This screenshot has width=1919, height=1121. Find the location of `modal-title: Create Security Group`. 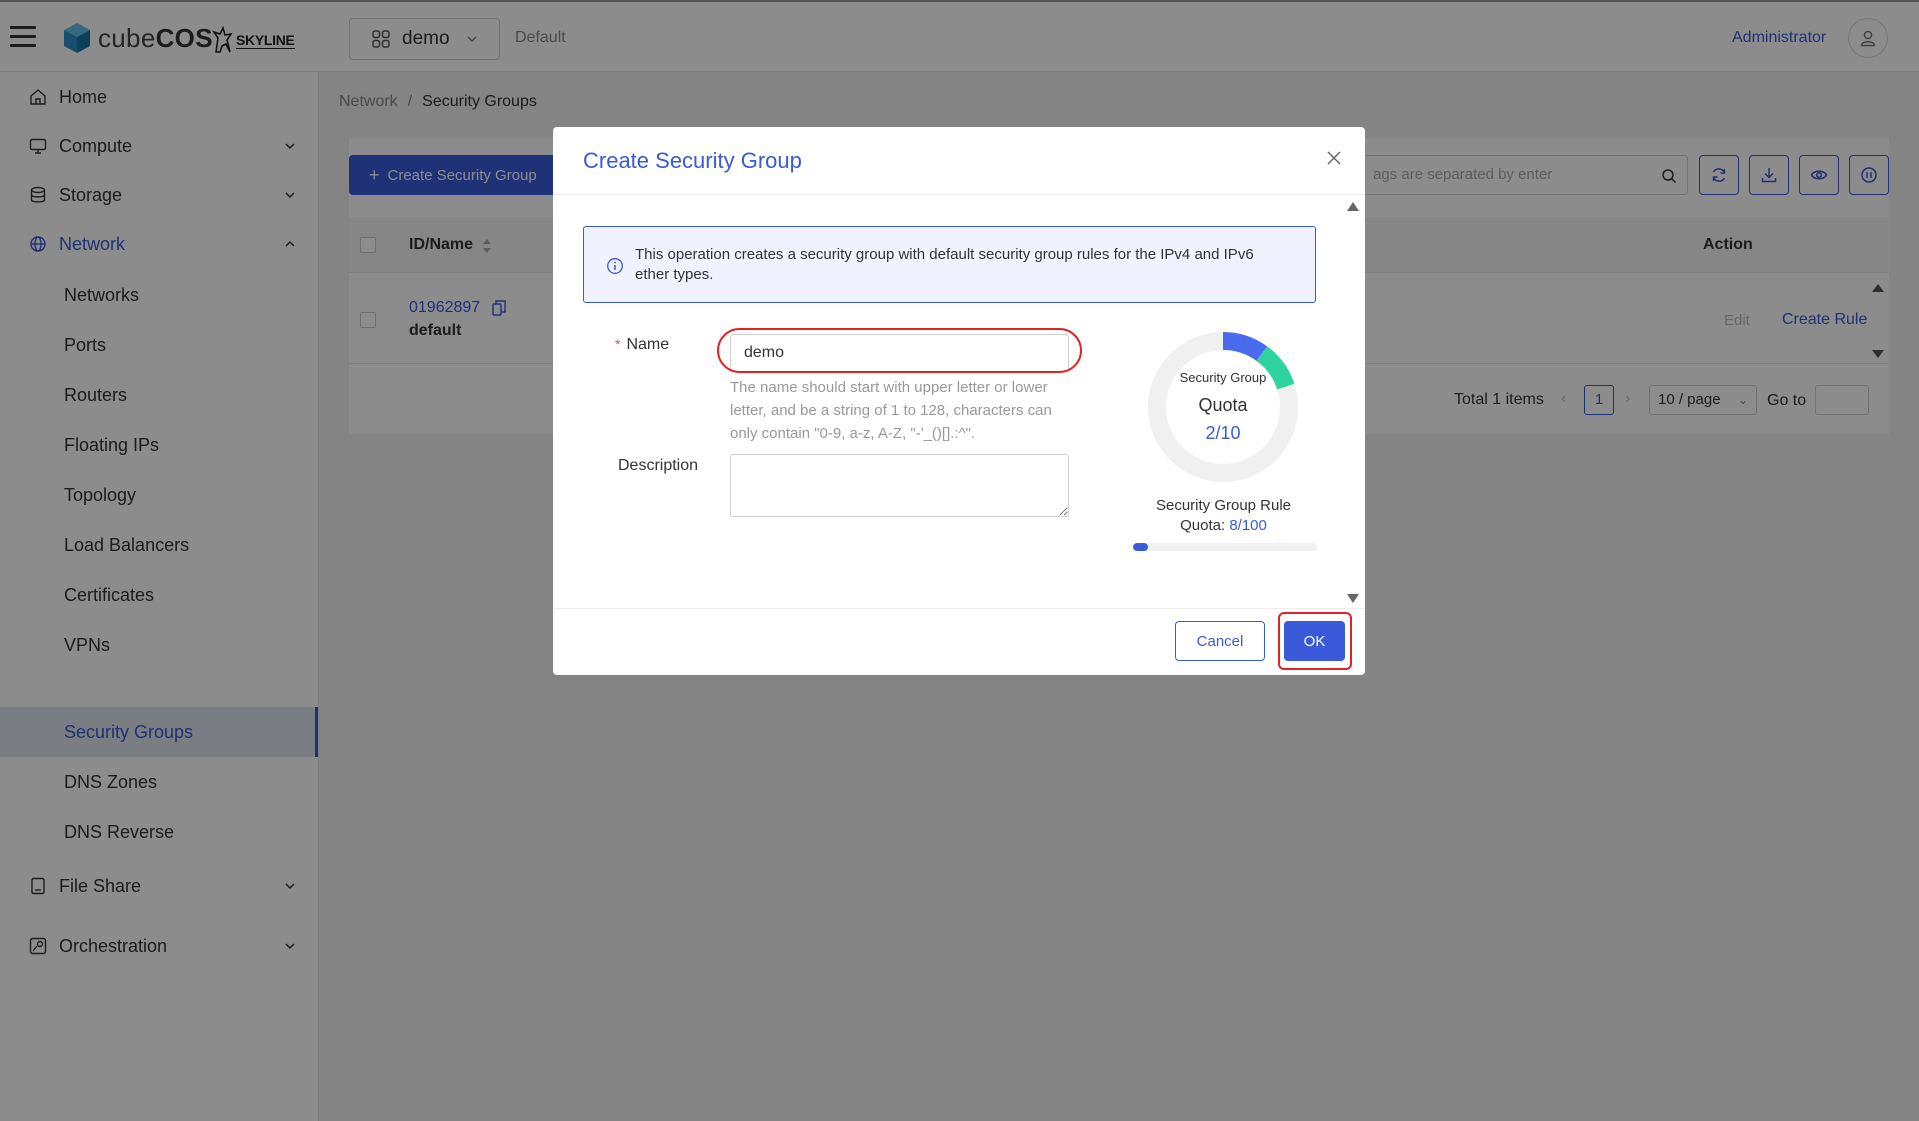

modal-title: Create Security Group is located at coordinates (692, 160).